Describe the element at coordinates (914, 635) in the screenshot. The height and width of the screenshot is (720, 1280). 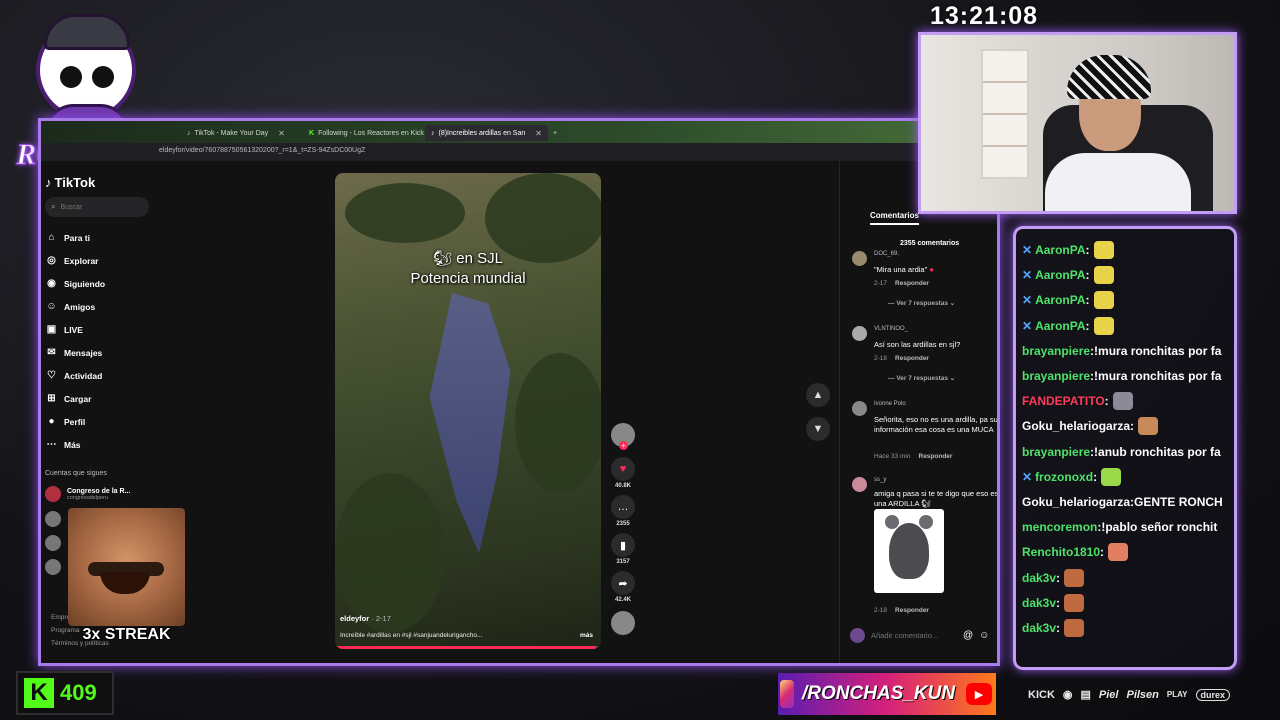
I see `comment-input` at that location.